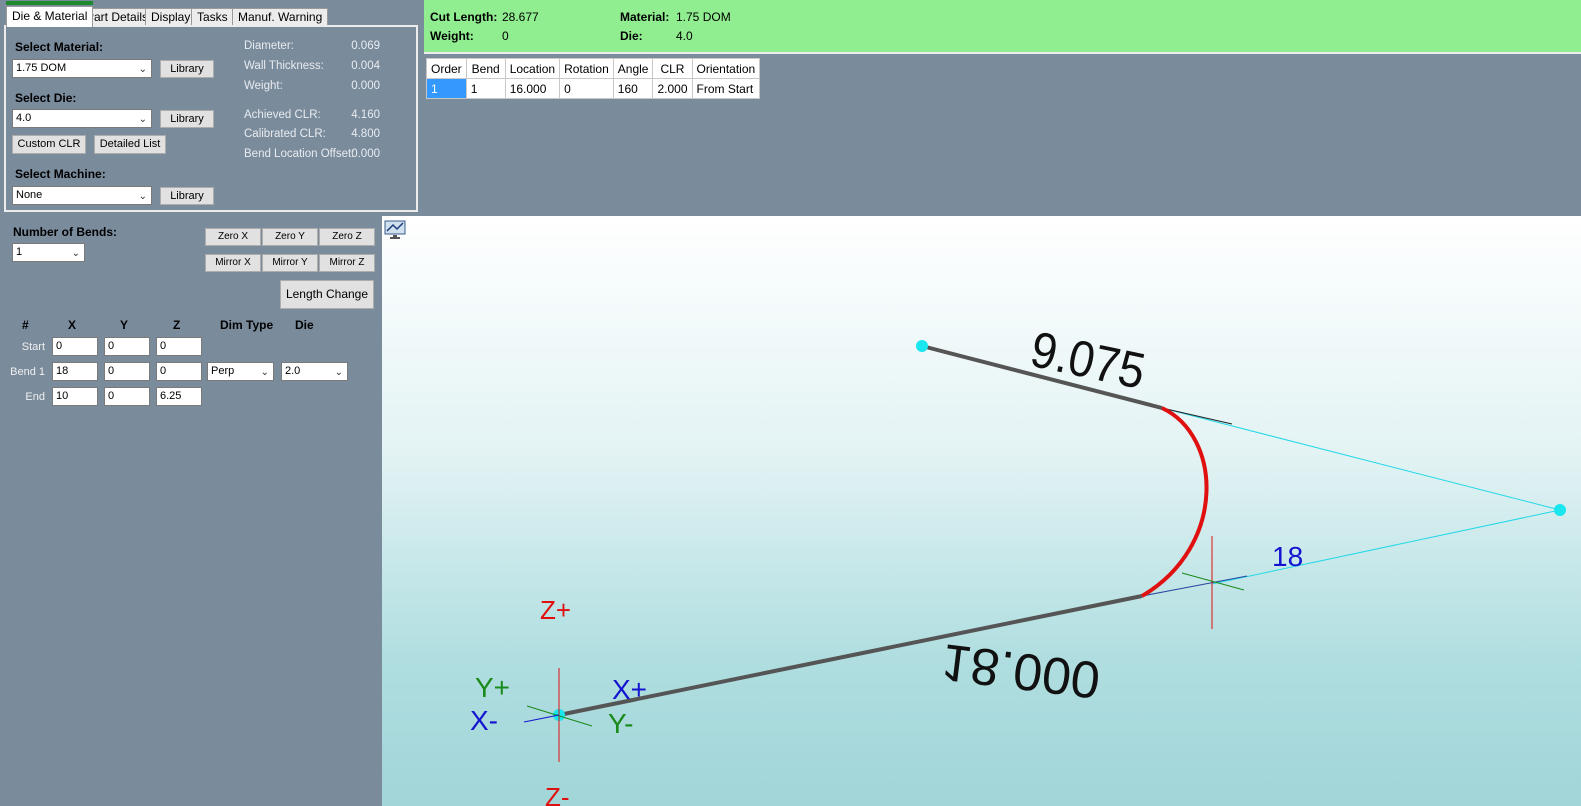 This screenshot has width=1581, height=806. Describe the element at coordinates (33, 347) in the screenshot. I see `row-label-start: Start` at that location.